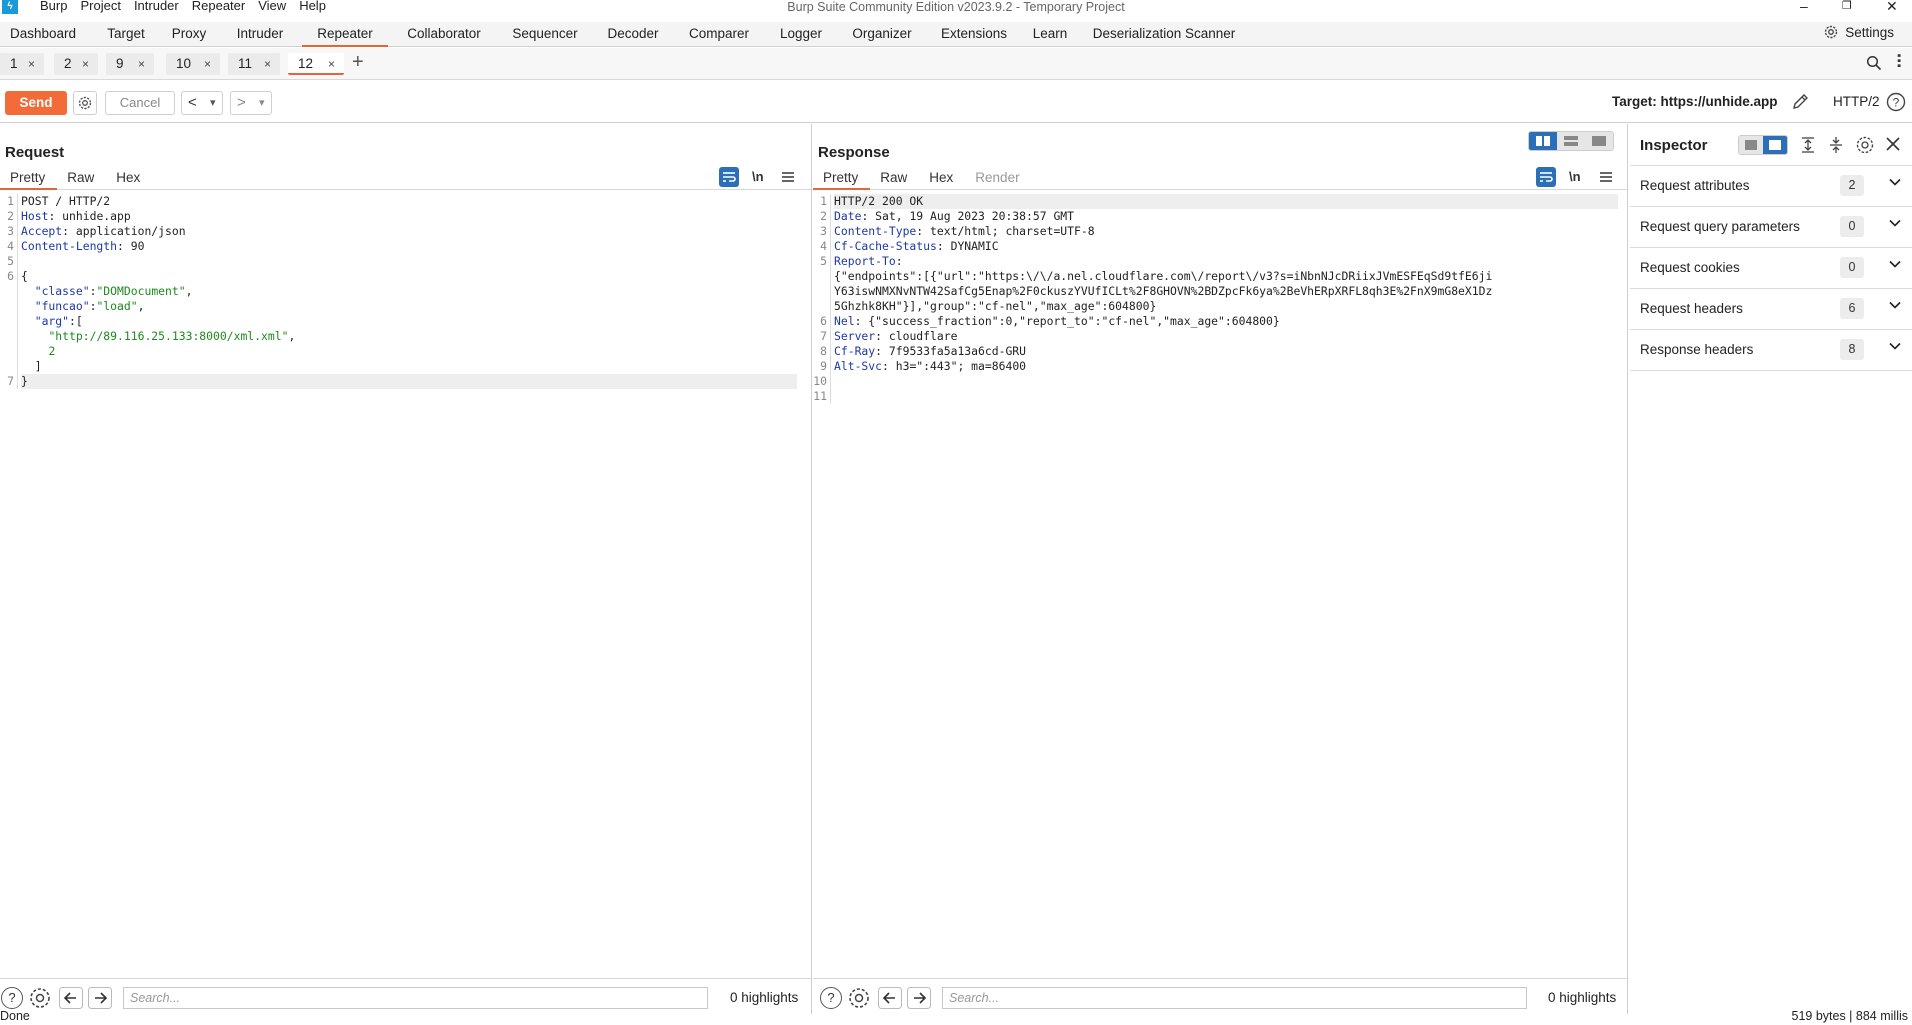 The height and width of the screenshot is (1025, 1912). Describe the element at coordinates (100, 6) in the screenshot. I see `menu-project: Project` at that location.